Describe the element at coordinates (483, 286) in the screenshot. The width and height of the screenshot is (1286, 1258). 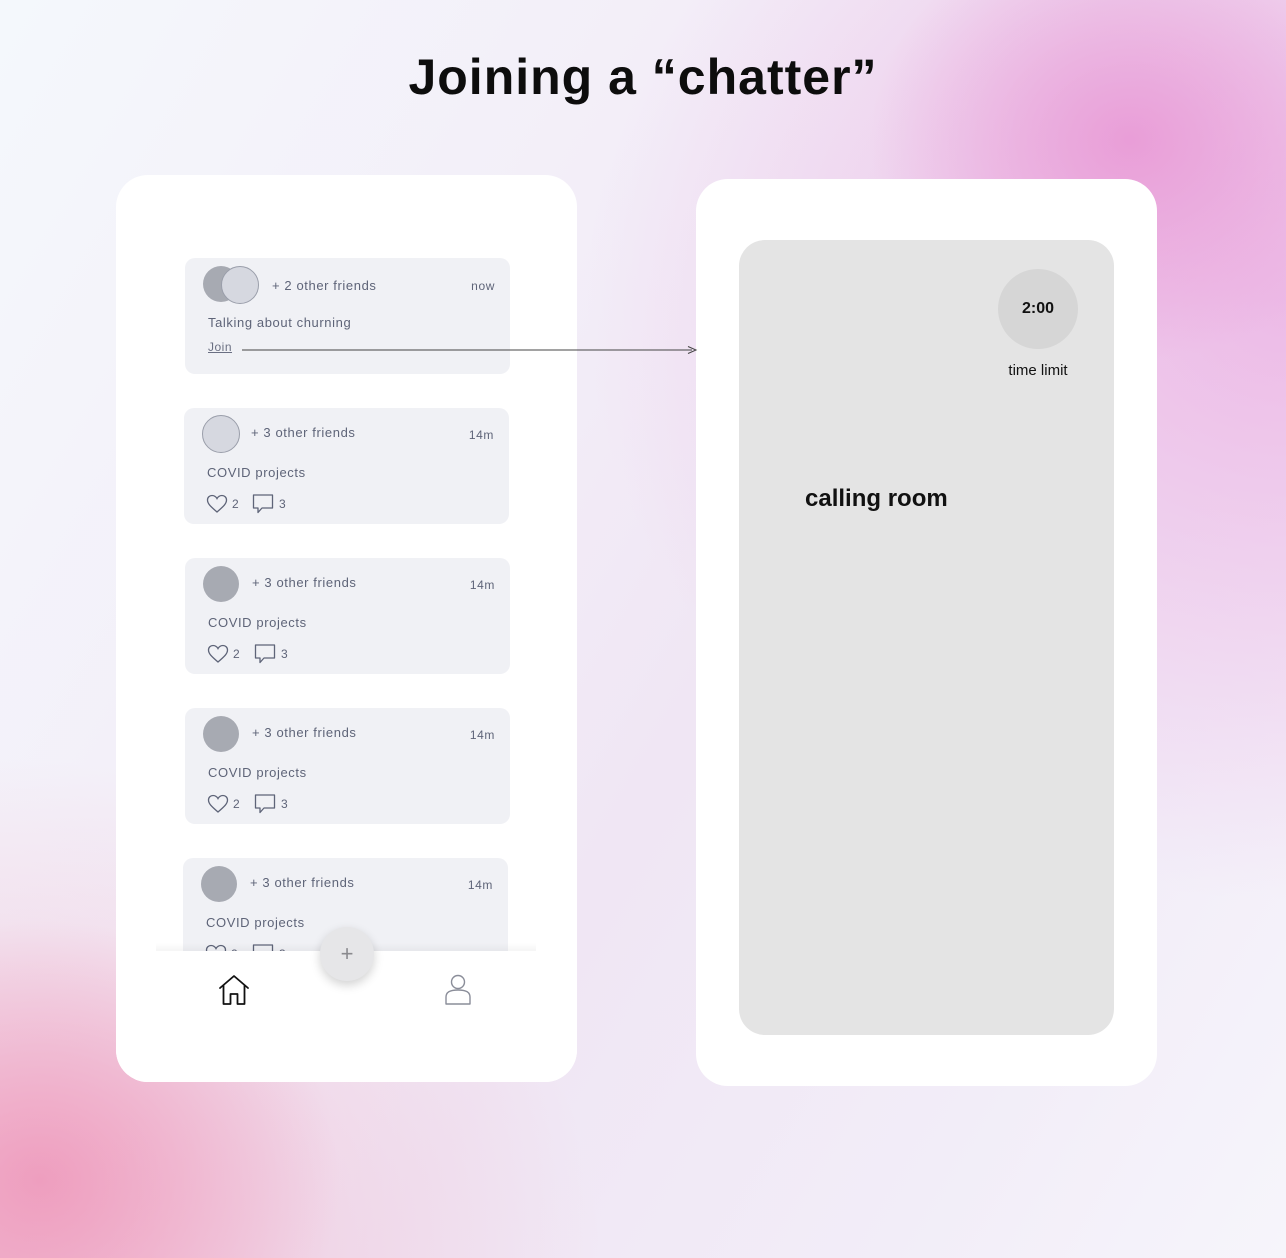
I see `post-time: now` at that location.